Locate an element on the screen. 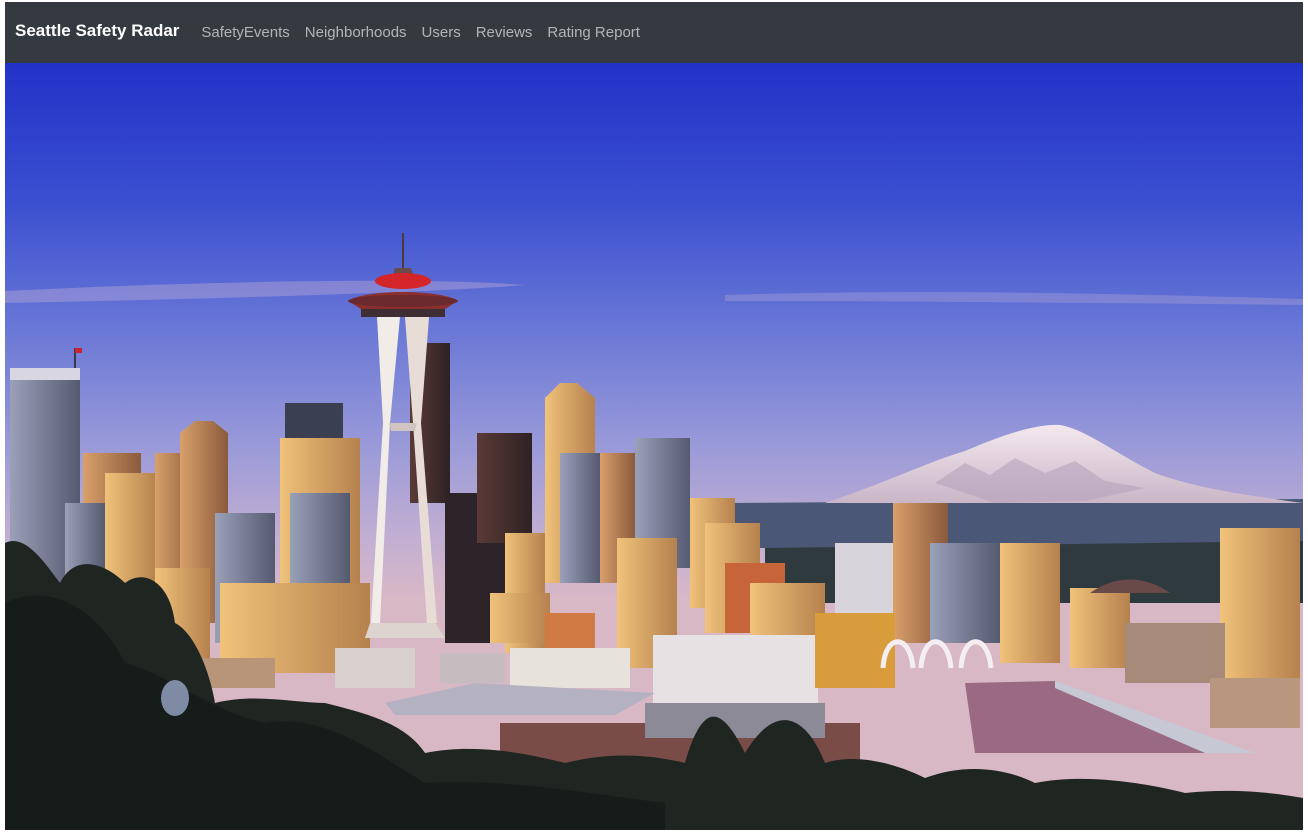 This screenshot has width=1308, height=834. nav-link-reviews: Reviews is located at coordinates (504, 32).